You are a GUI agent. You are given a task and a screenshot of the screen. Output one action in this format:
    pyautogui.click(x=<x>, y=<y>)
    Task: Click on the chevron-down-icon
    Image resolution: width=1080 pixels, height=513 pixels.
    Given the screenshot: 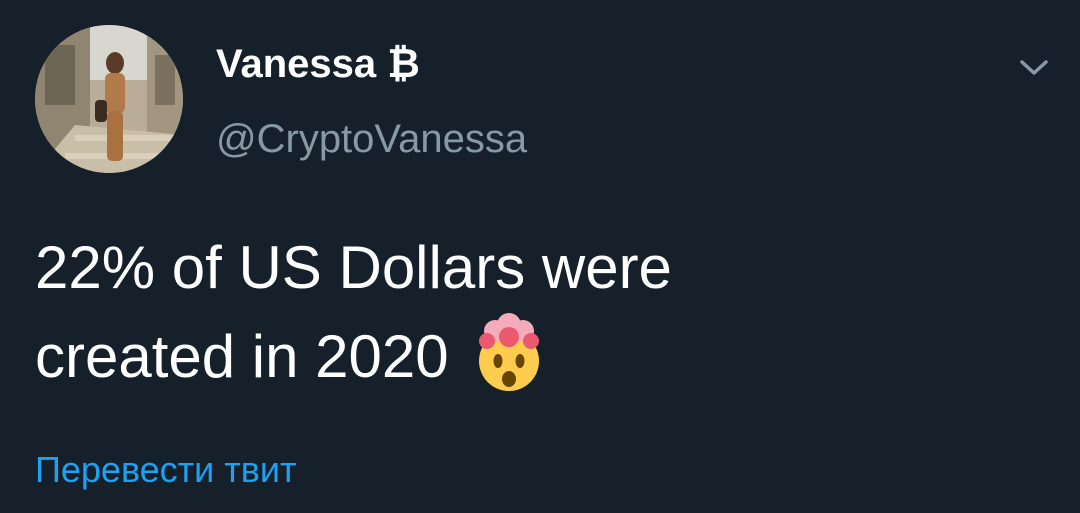 What is the action you would take?
    pyautogui.click(x=1034, y=68)
    